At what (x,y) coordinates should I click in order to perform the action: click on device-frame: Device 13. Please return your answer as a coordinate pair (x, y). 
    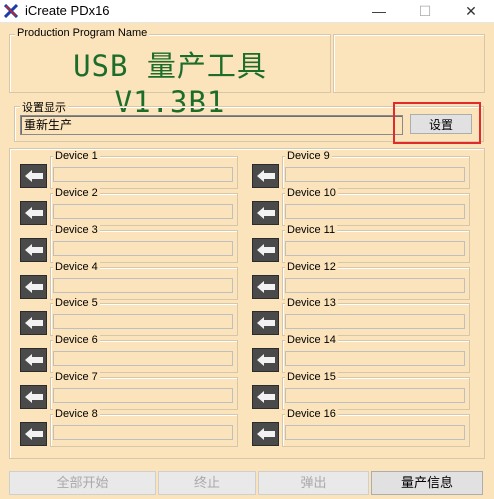
    Looking at the image, I should click on (376, 317).